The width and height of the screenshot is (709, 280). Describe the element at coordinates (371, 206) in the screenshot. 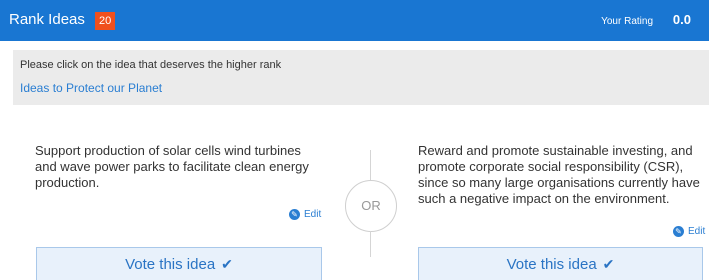

I see `or-separator: OR` at that location.